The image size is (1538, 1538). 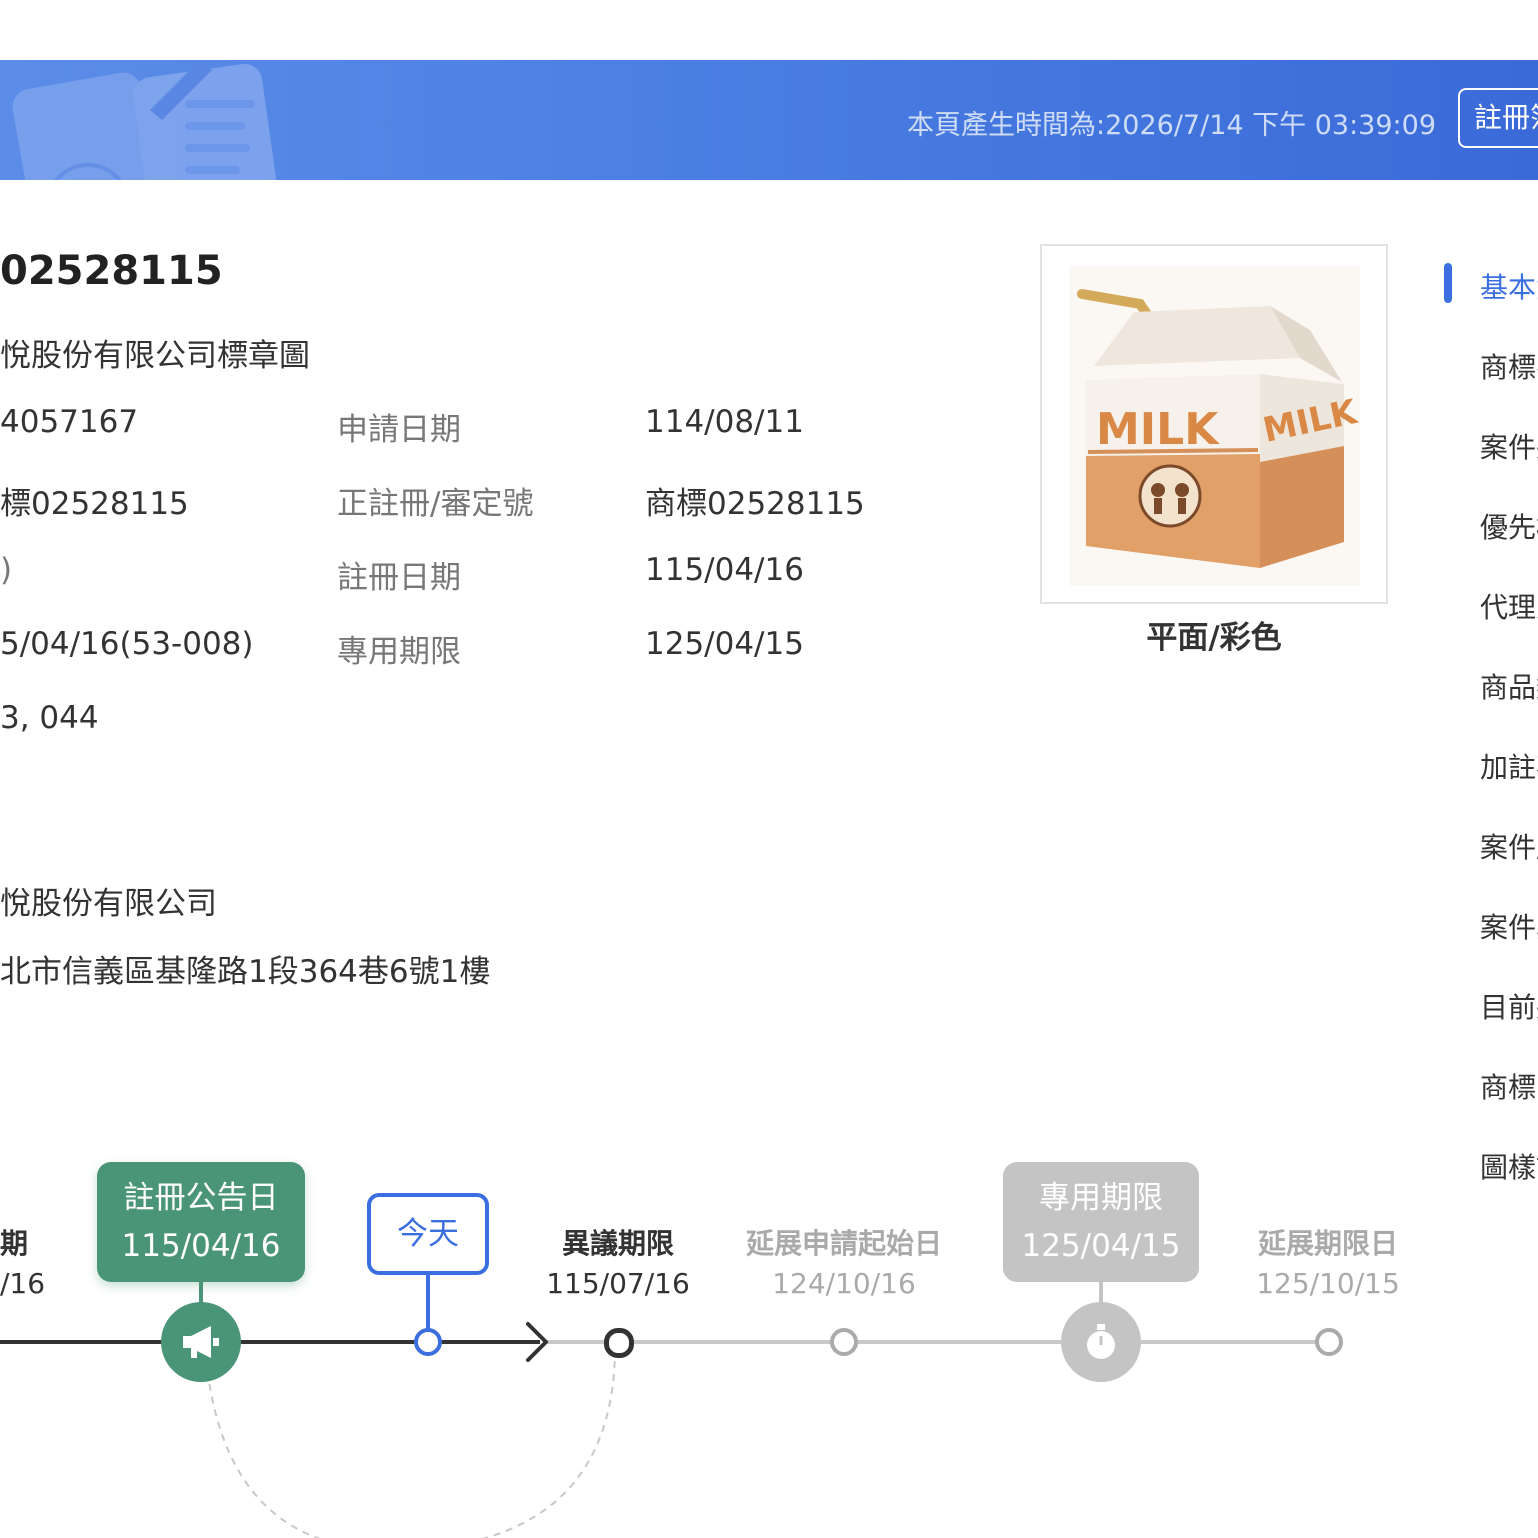 I want to click on extension-end-title: 延展期限日, so click(x=1327, y=1243).